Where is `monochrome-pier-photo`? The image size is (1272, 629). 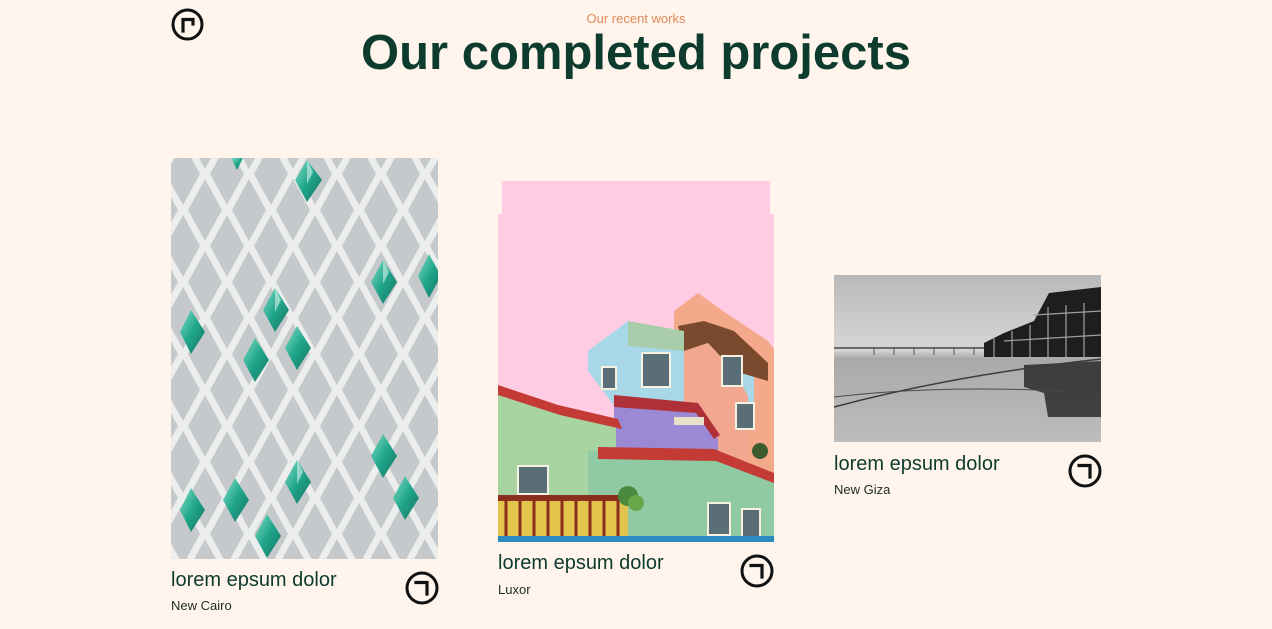
monochrome-pier-photo is located at coordinates (967, 358).